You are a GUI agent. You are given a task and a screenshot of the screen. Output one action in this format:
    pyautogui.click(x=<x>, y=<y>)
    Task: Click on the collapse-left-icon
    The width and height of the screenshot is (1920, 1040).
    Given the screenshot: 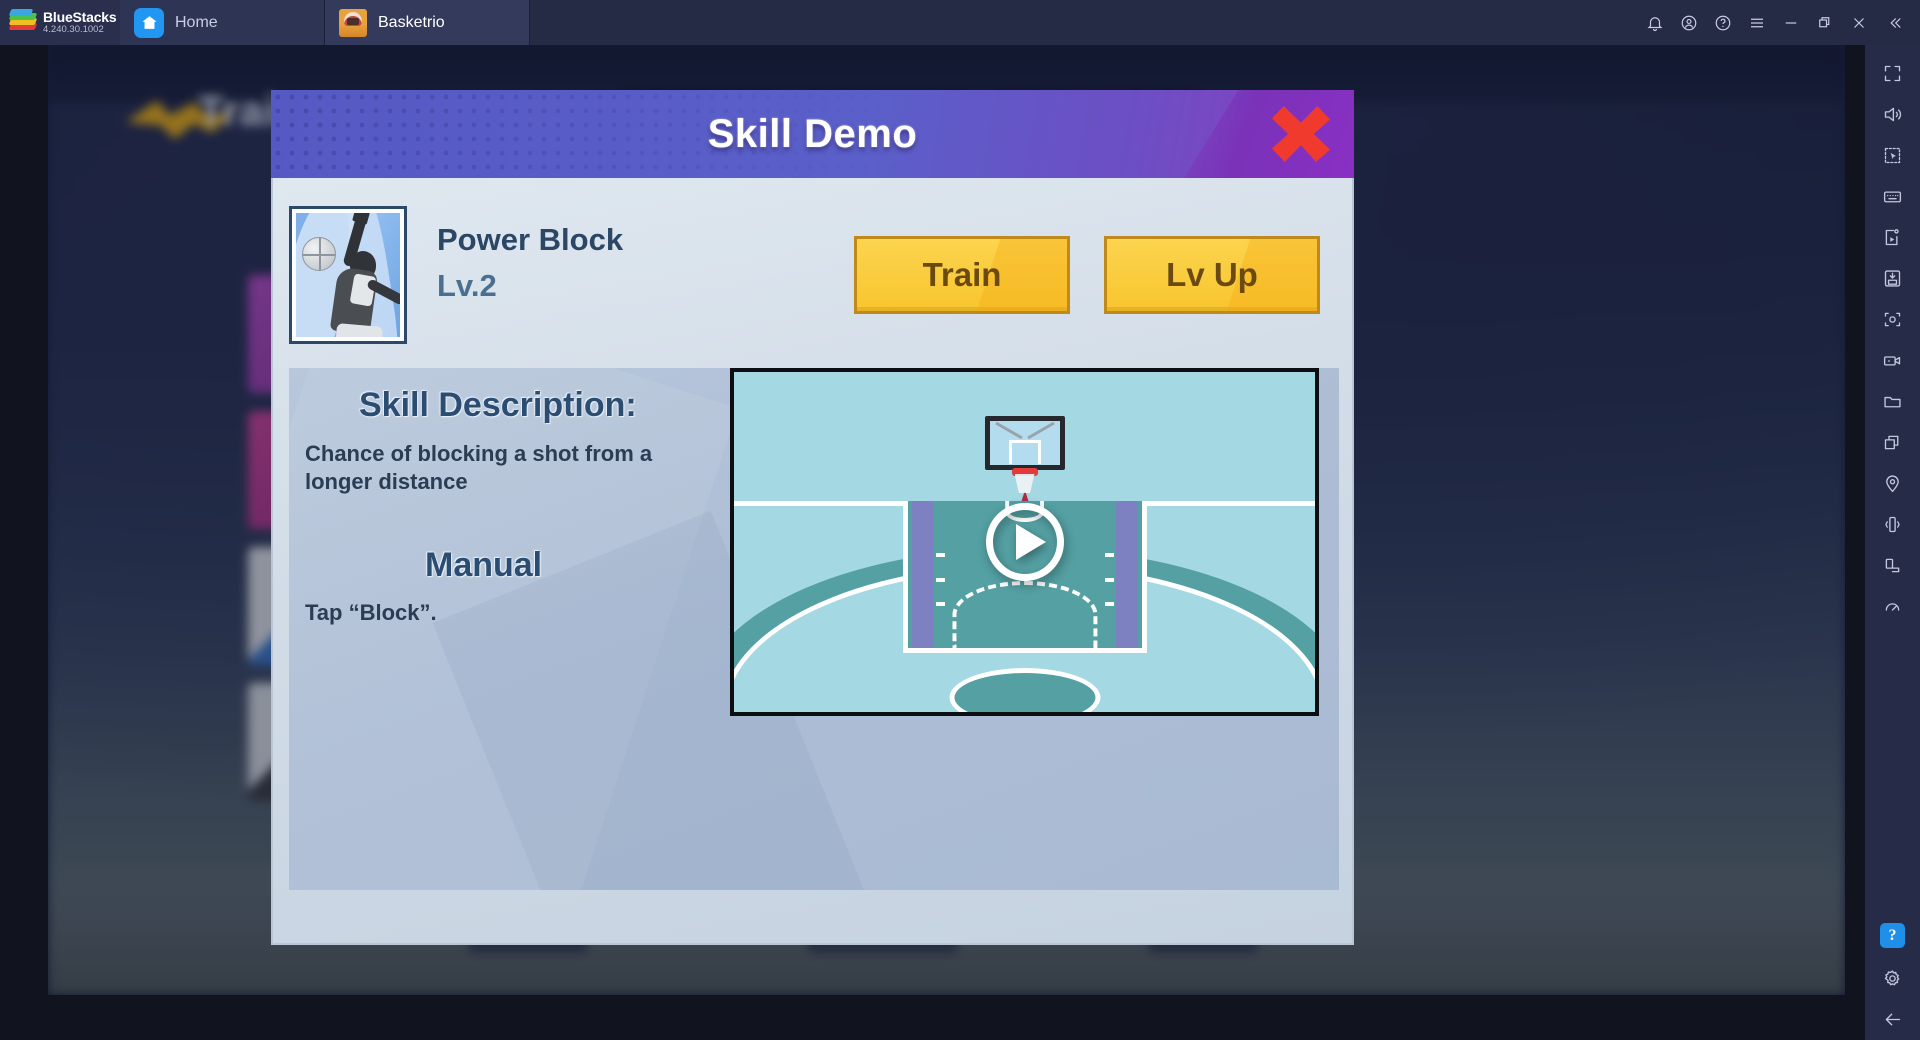 What is the action you would take?
    pyautogui.click(x=1895, y=22)
    